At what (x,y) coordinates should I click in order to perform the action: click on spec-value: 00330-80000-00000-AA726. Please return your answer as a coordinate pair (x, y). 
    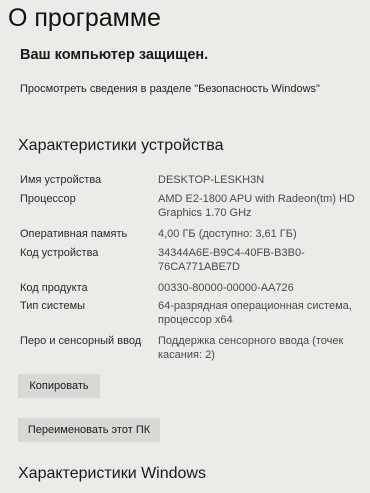
    Looking at the image, I should click on (226, 288).